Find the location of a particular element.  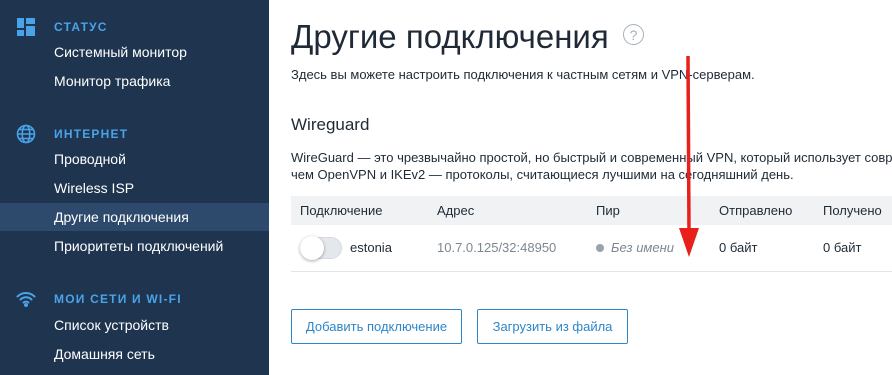

column-header-received: Получено is located at coordinates (852, 210).